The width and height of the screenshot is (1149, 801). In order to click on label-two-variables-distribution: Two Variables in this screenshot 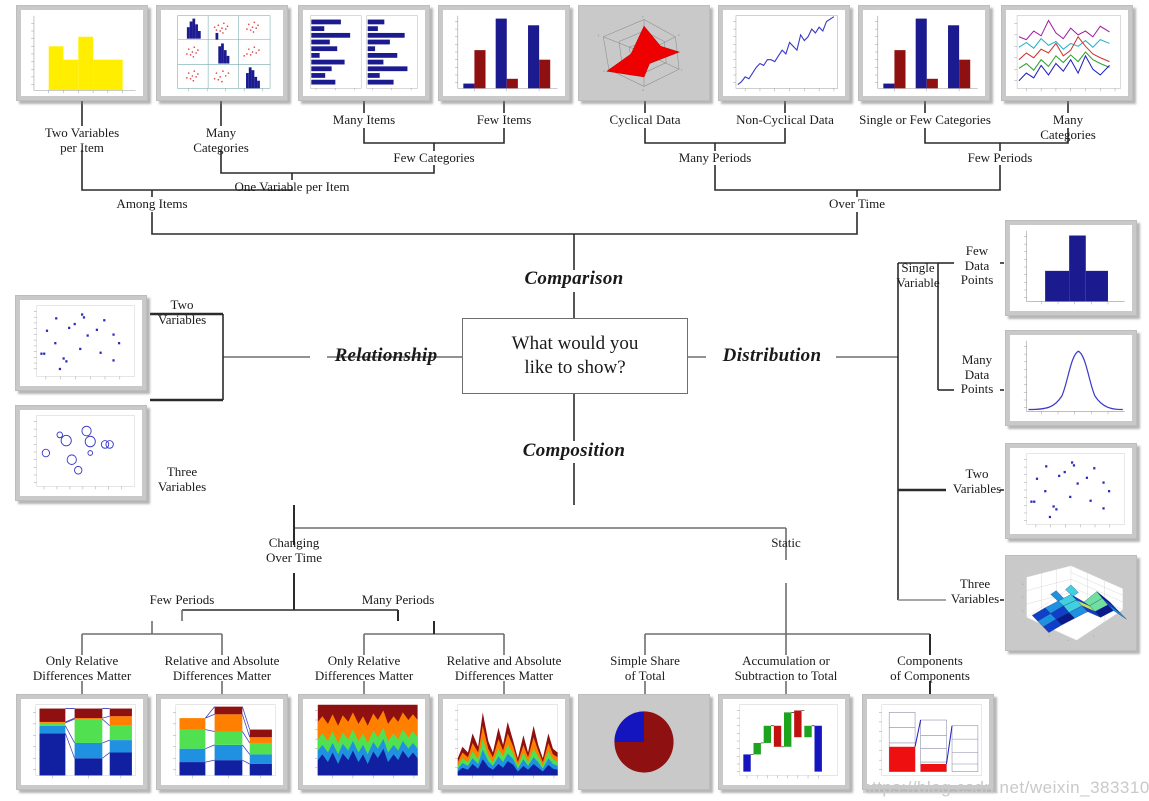, I will do `click(977, 481)`.